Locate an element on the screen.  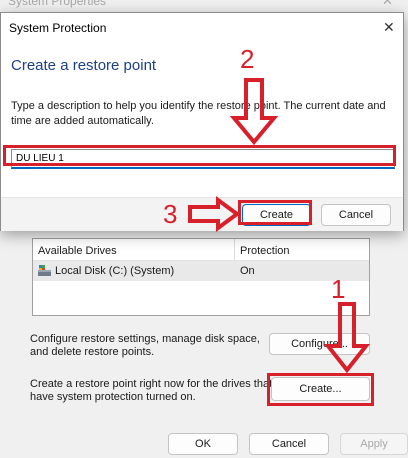
local-disk-icon is located at coordinates (44, 270).